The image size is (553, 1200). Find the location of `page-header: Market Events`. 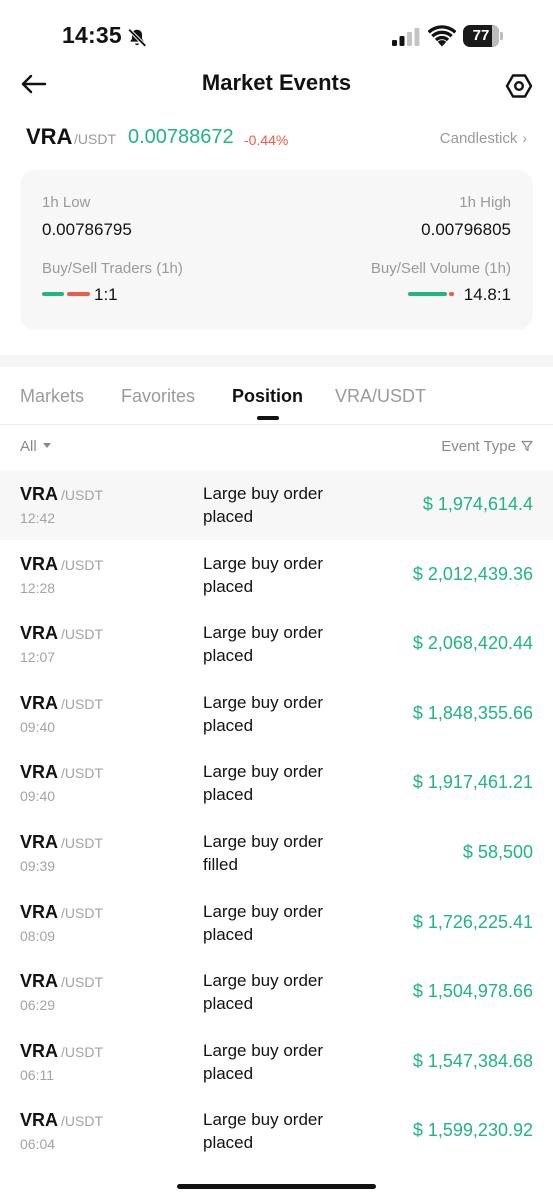

page-header: Market Events is located at coordinates (276, 85).